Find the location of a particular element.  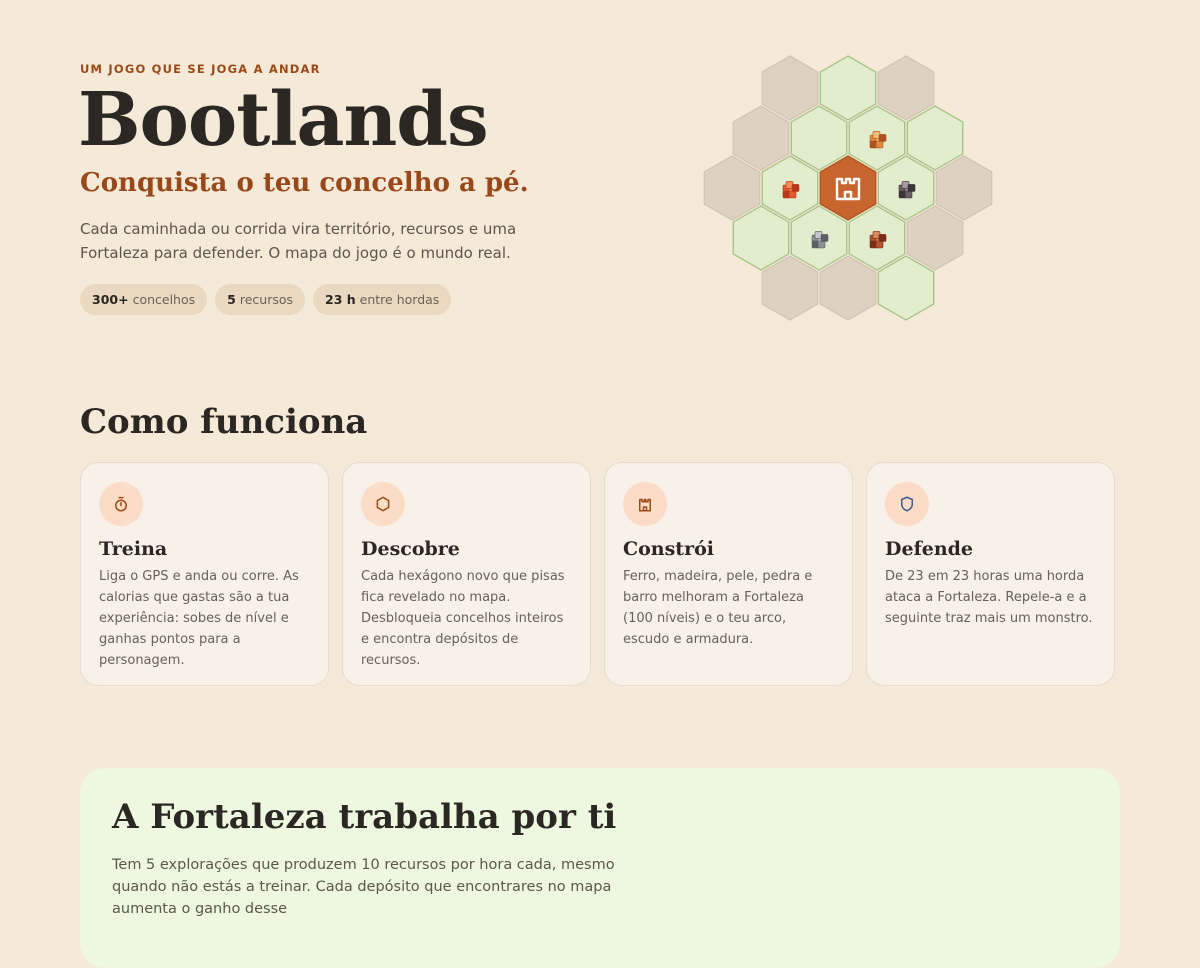

stat-pill-recursos: 5 recursos is located at coordinates (260, 299).